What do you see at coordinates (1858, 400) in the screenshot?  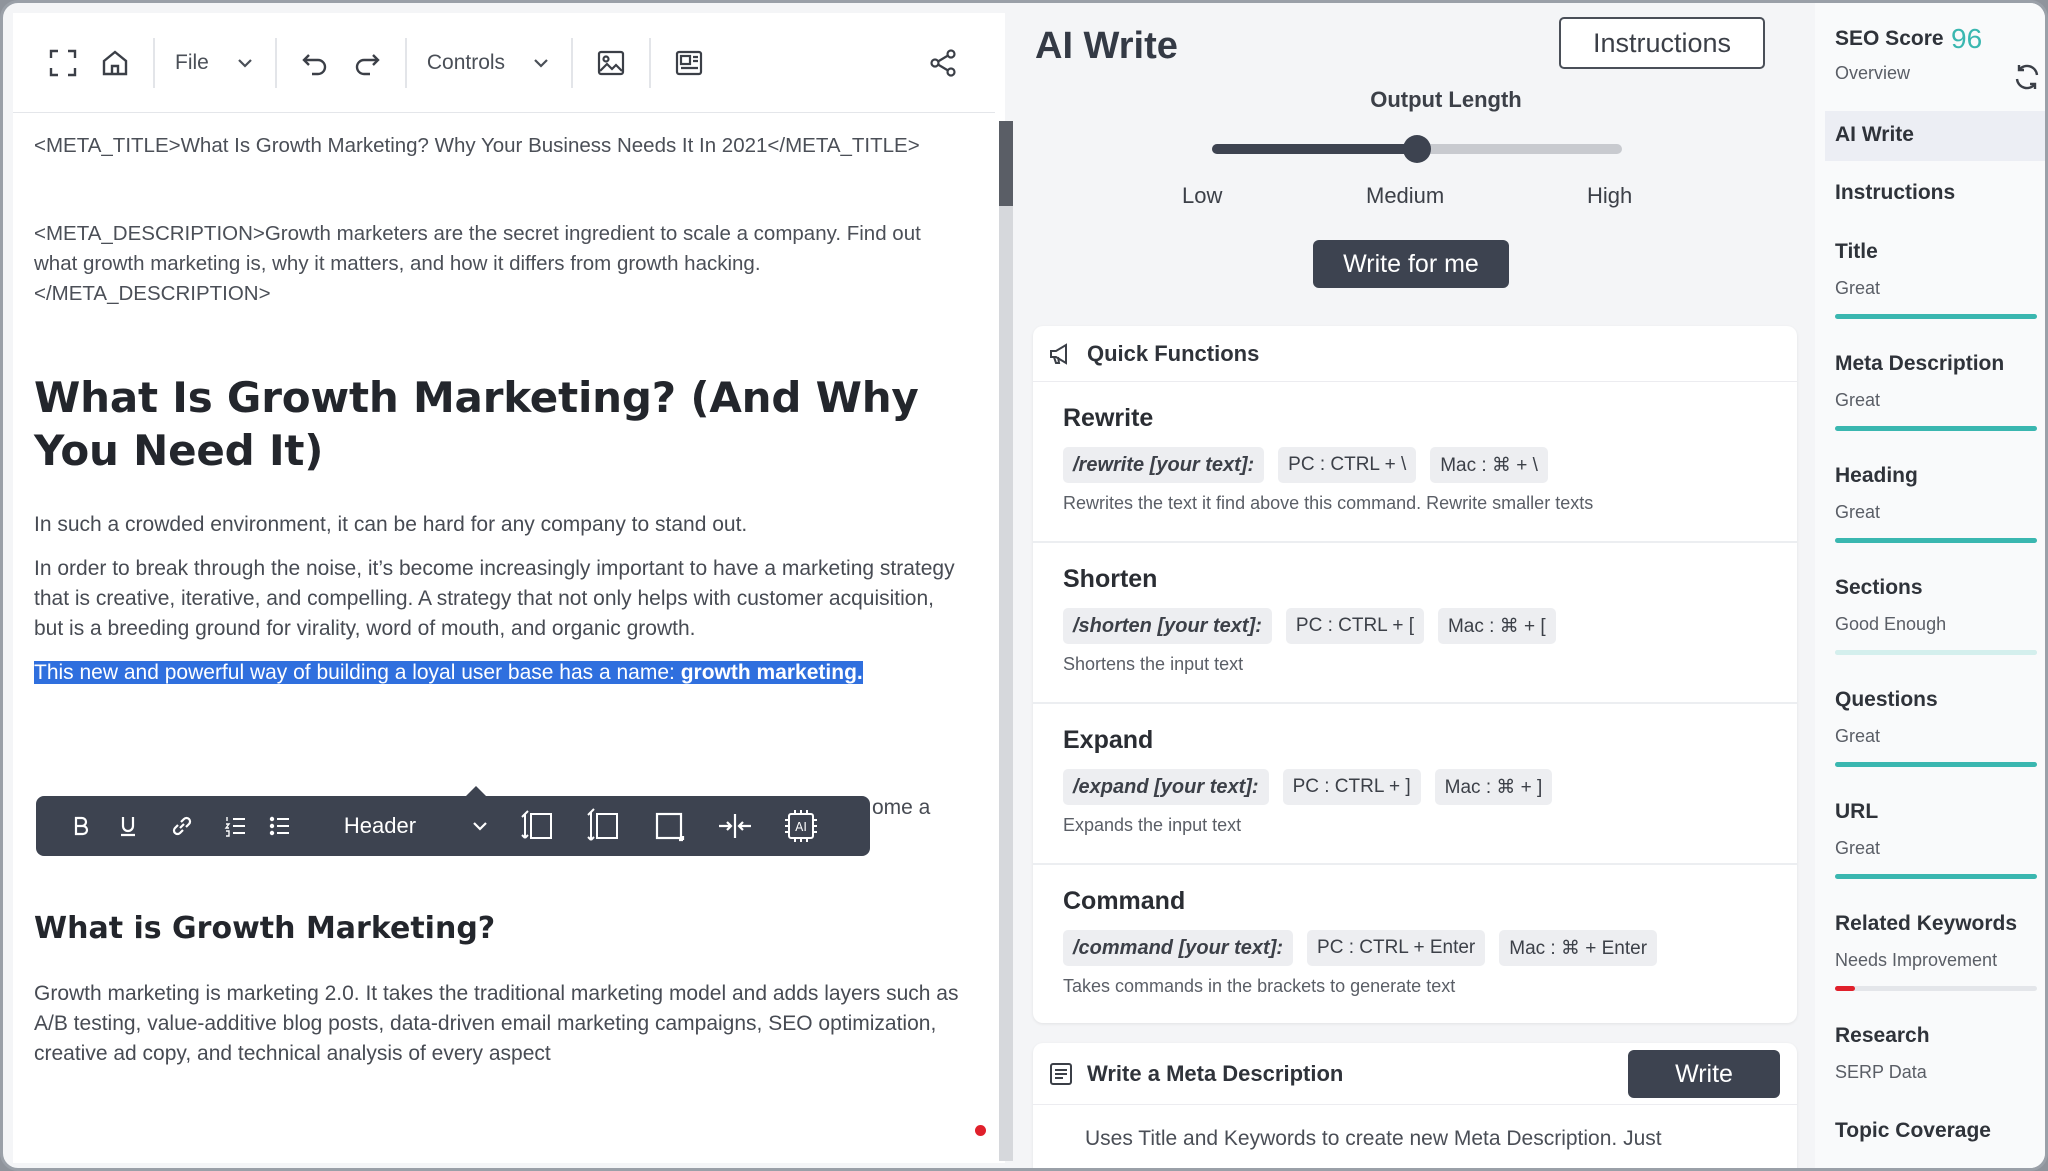 I see `meta-description-status: Great` at bounding box center [1858, 400].